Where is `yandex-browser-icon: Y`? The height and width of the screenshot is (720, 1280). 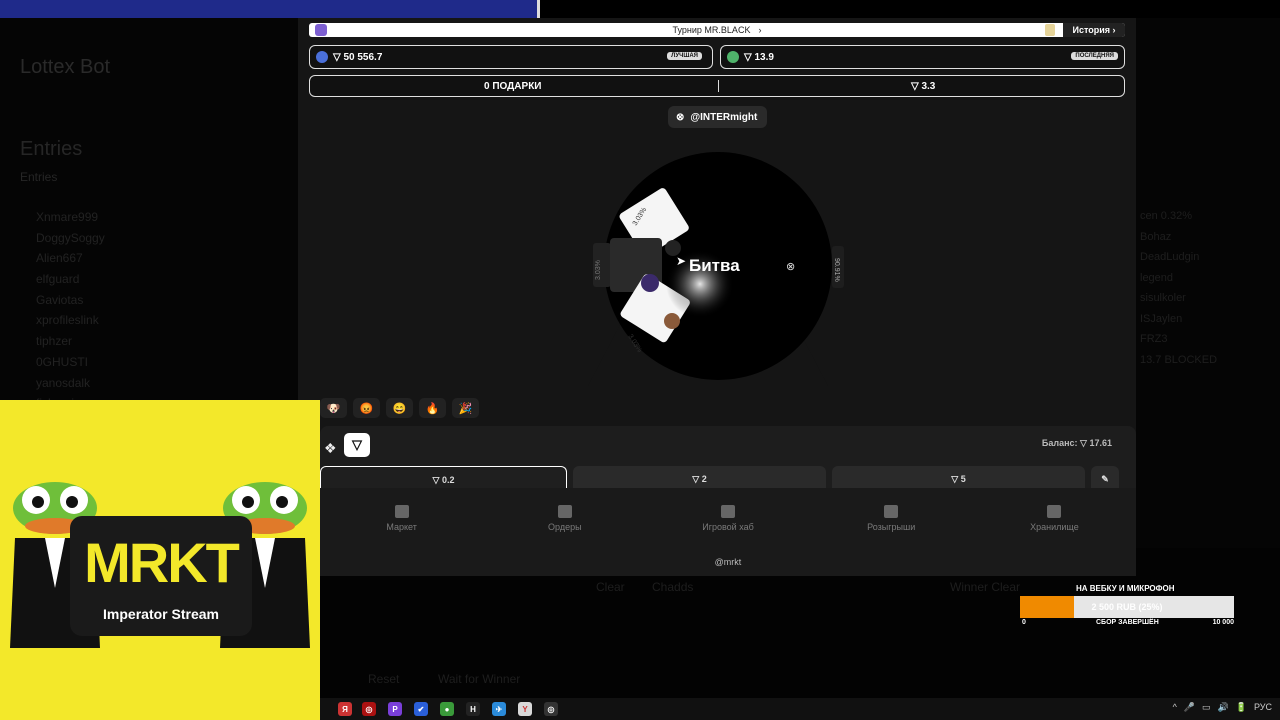 yandex-browser-icon: Y is located at coordinates (525, 709).